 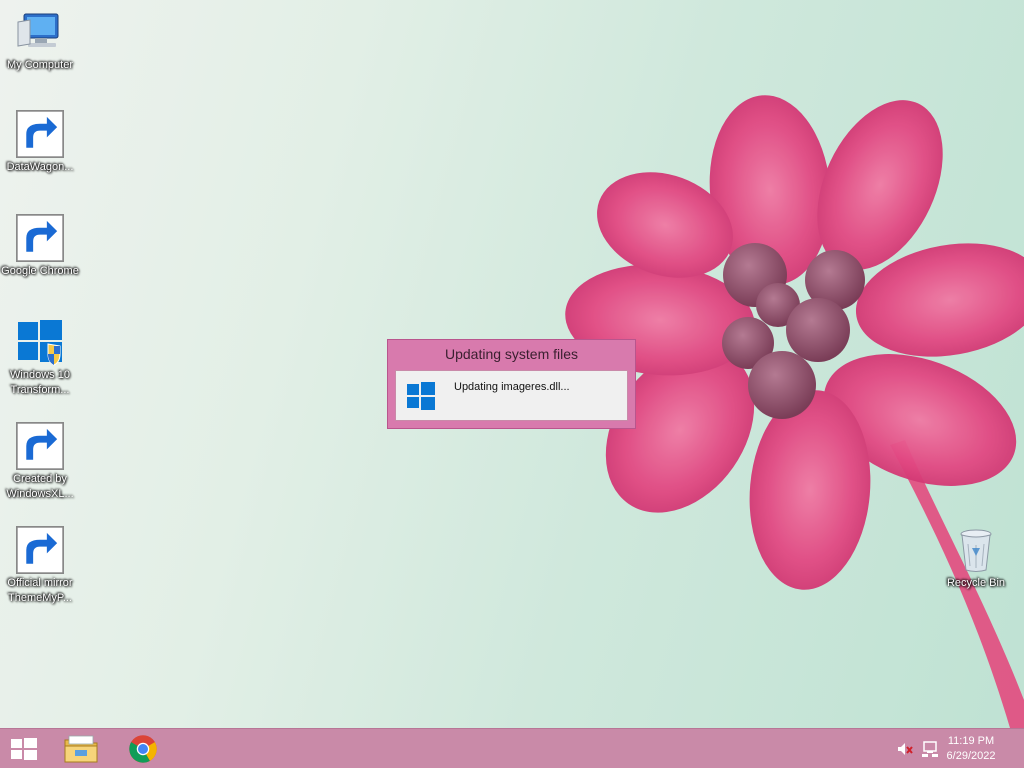 I want to click on star-shortcut-icon, so click(x=40, y=134).